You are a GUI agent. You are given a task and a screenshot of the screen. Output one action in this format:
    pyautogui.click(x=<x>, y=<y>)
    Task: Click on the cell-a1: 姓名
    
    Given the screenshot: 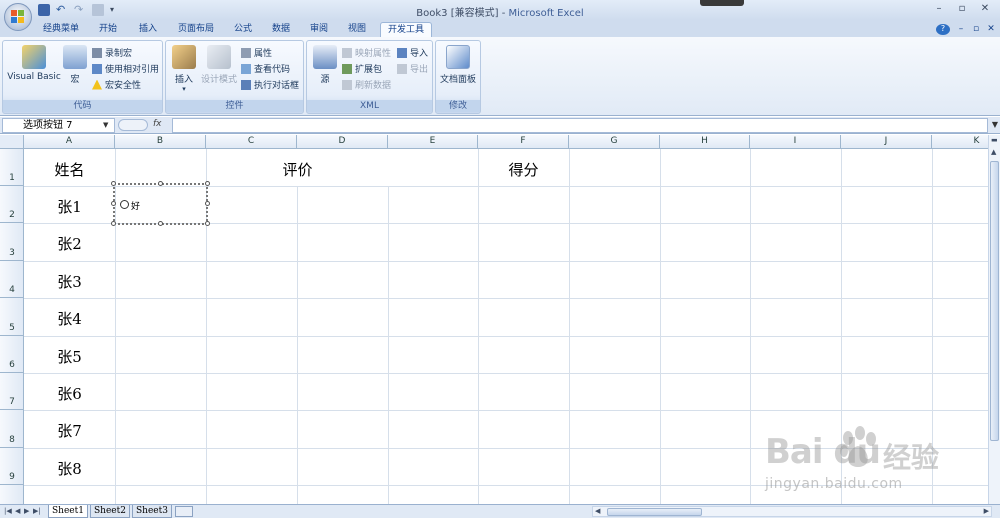 What is the action you would take?
    pyautogui.click(x=69, y=169)
    